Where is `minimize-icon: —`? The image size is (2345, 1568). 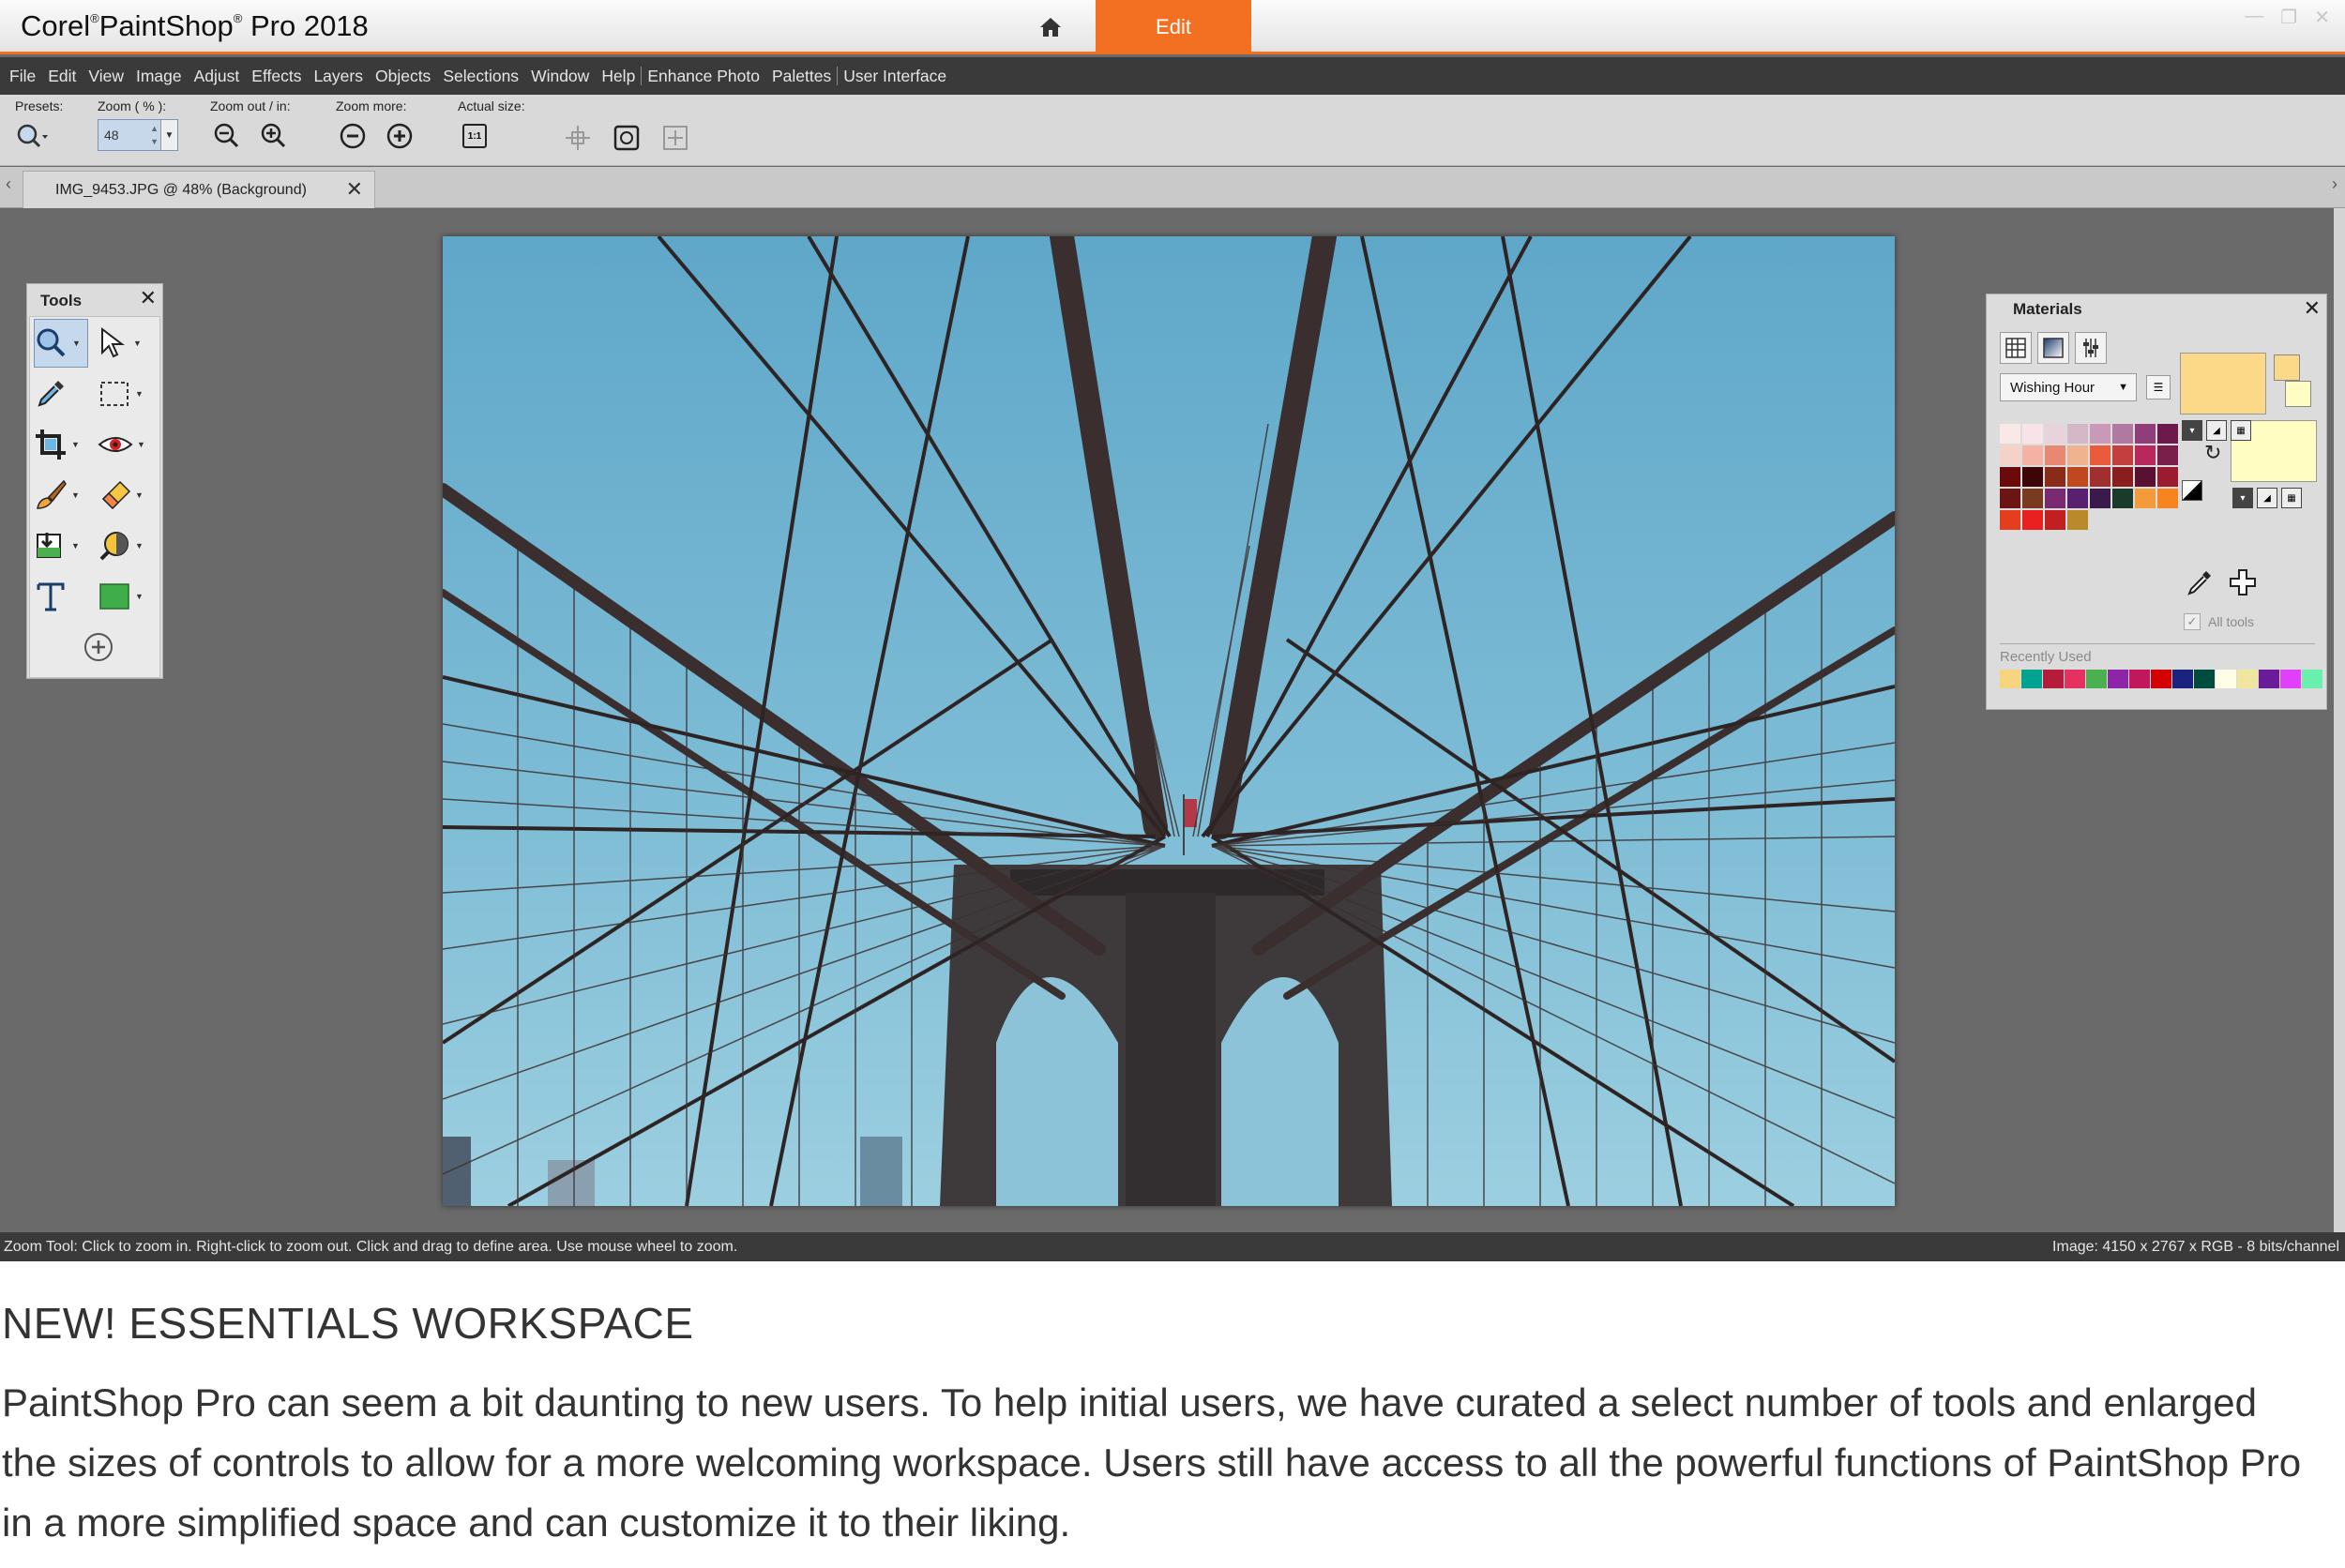 minimize-icon: — is located at coordinates (2254, 17).